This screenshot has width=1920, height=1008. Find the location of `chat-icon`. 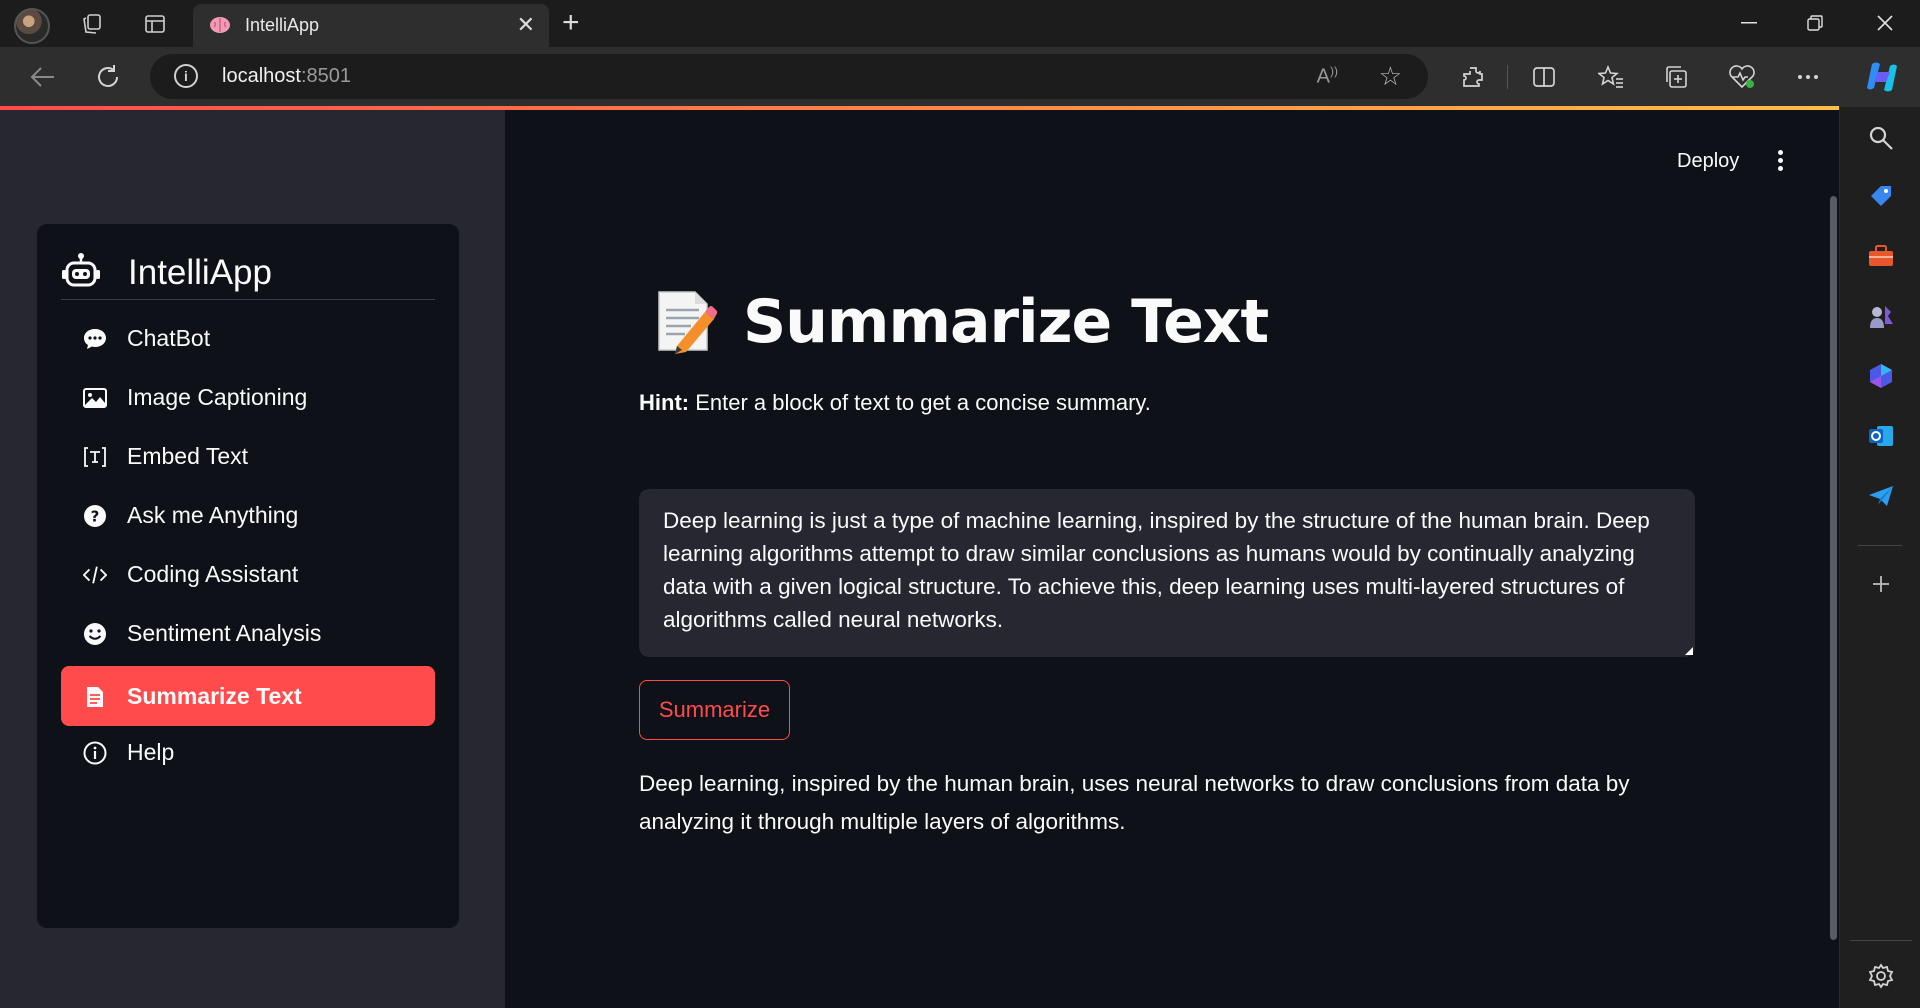

chat-icon is located at coordinates (95, 339).